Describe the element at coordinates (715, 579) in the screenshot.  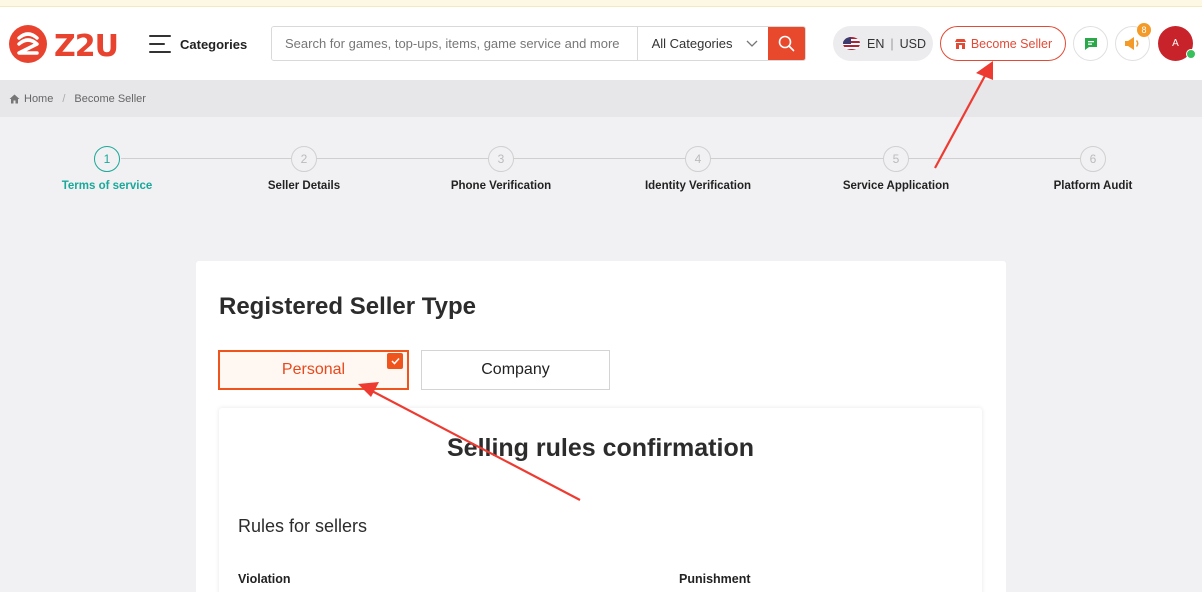
I see `punishment-column-header: Punishment` at that location.